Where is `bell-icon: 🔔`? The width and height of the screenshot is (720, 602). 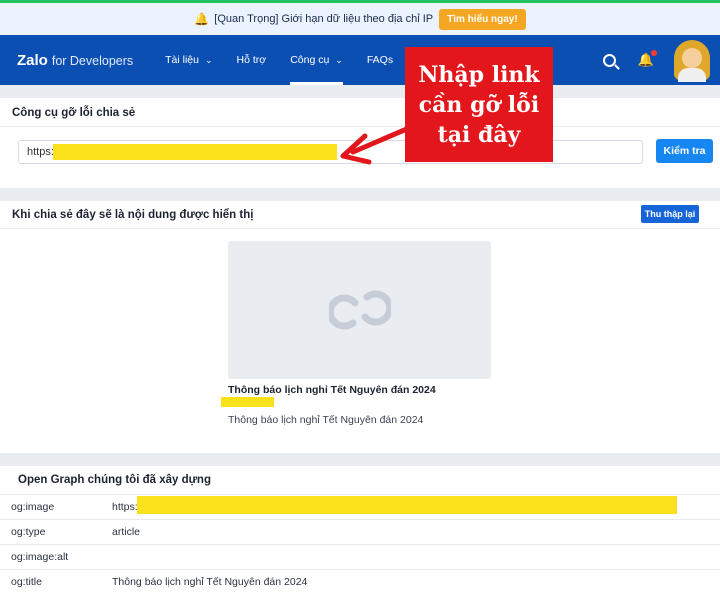
bell-icon: 🔔 is located at coordinates (202, 19).